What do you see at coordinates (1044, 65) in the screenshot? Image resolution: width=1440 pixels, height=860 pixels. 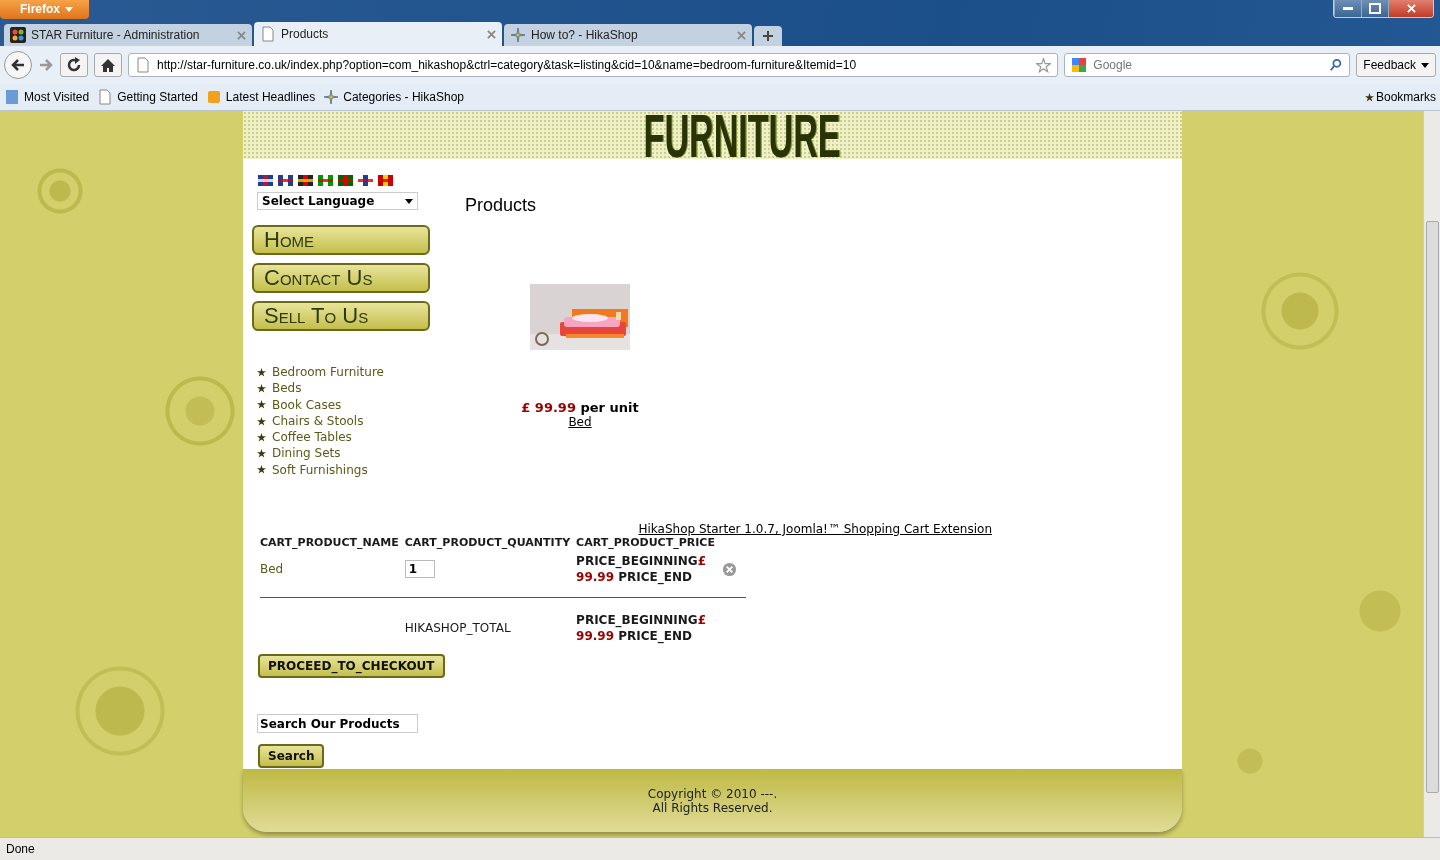 I see `bookmark-star-icon` at bounding box center [1044, 65].